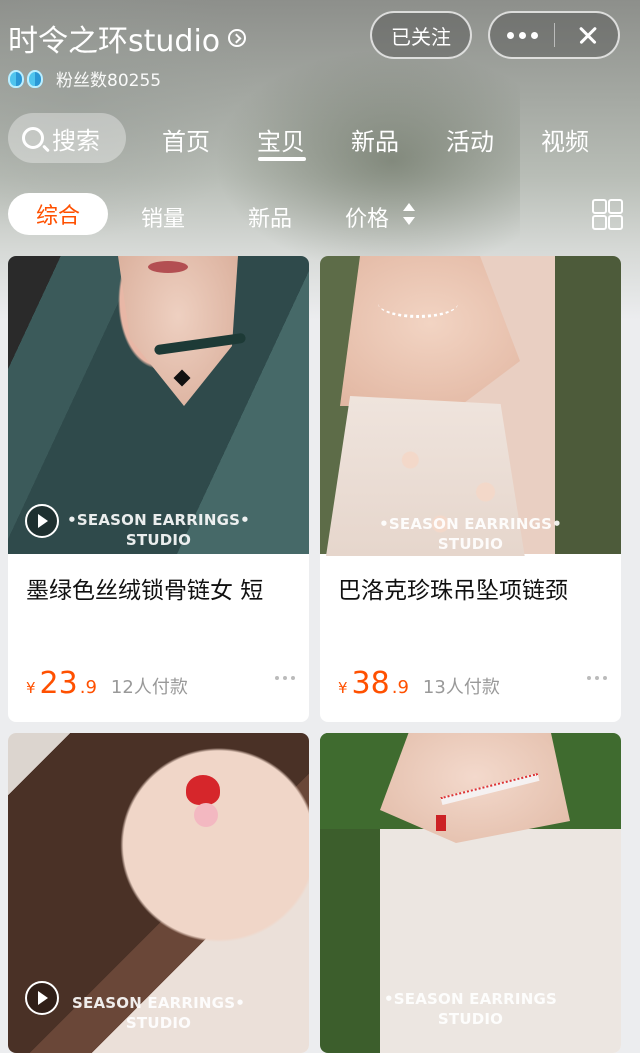 This screenshot has height=1053, width=640. What do you see at coordinates (58, 683) in the screenshot?
I see `price-integer: 23` at bounding box center [58, 683].